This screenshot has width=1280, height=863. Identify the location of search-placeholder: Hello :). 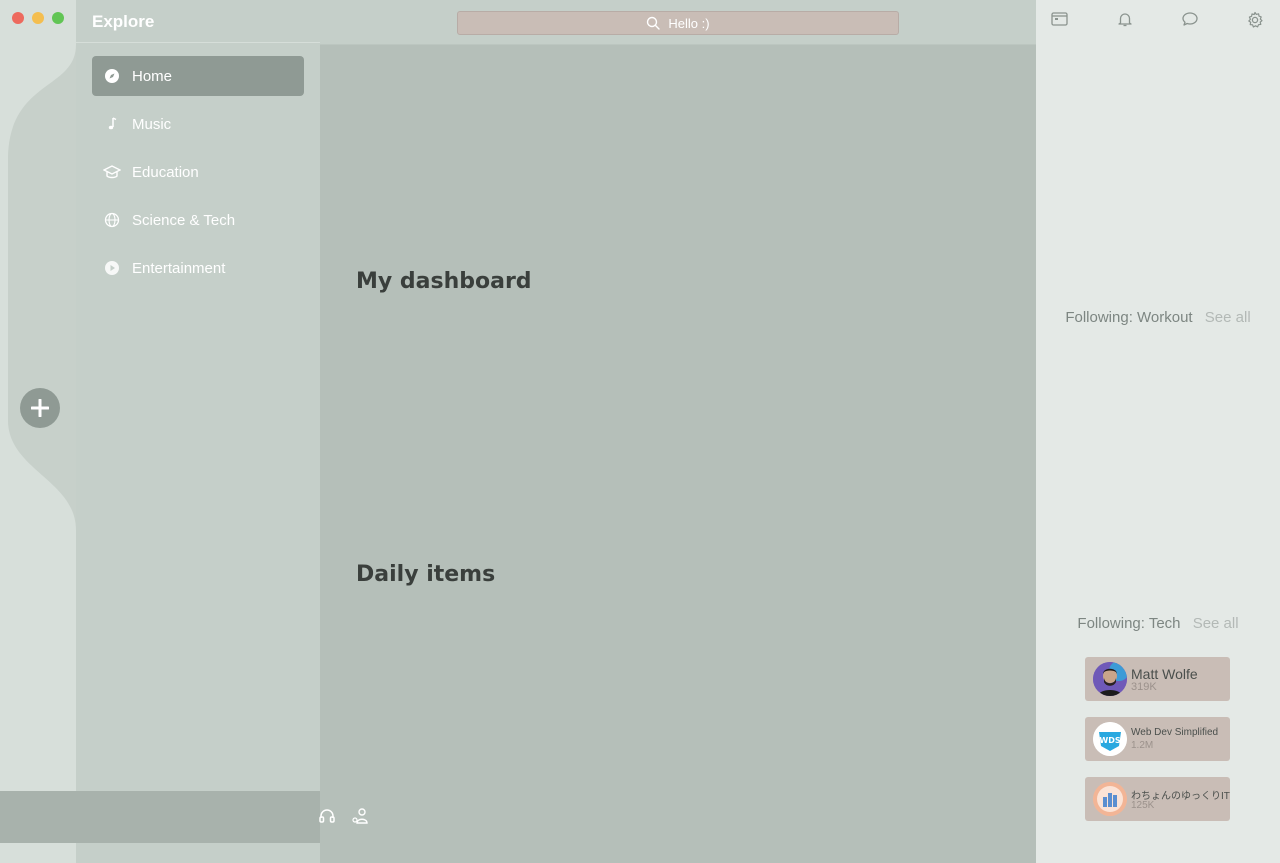
(689, 23).